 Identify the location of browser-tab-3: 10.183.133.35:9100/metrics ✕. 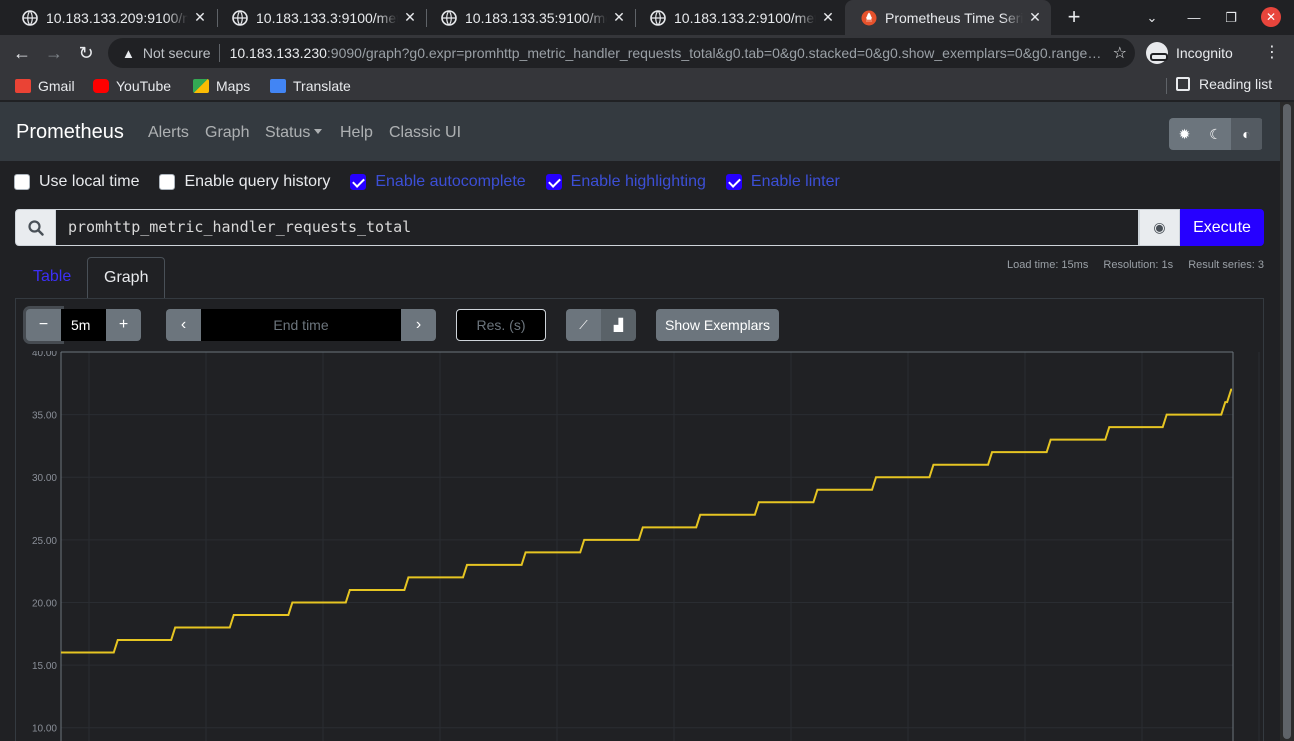
(530, 17).